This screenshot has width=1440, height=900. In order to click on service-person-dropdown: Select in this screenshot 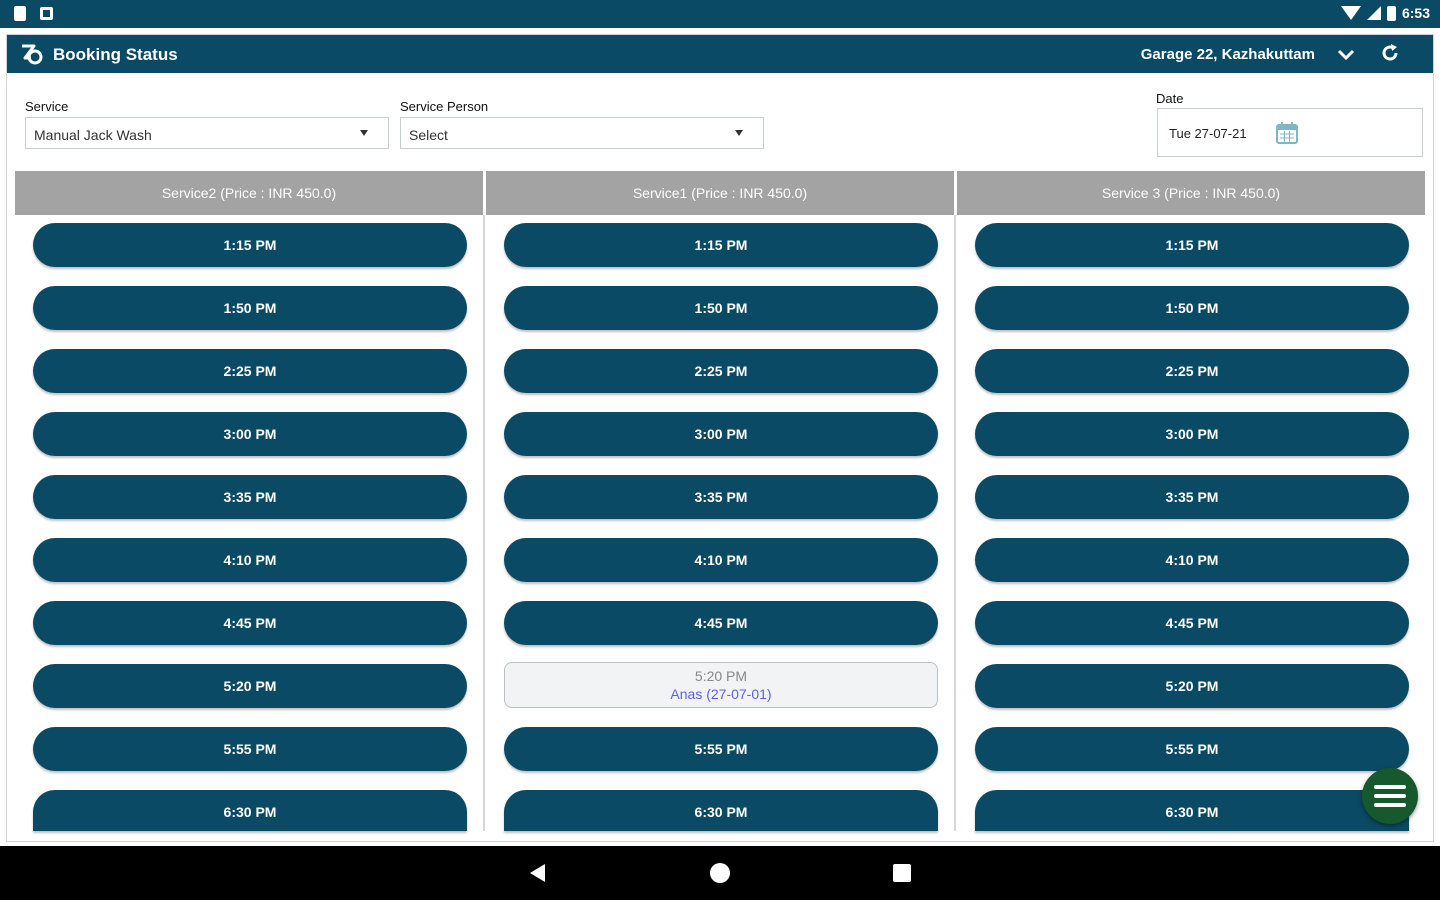, I will do `click(582, 133)`.